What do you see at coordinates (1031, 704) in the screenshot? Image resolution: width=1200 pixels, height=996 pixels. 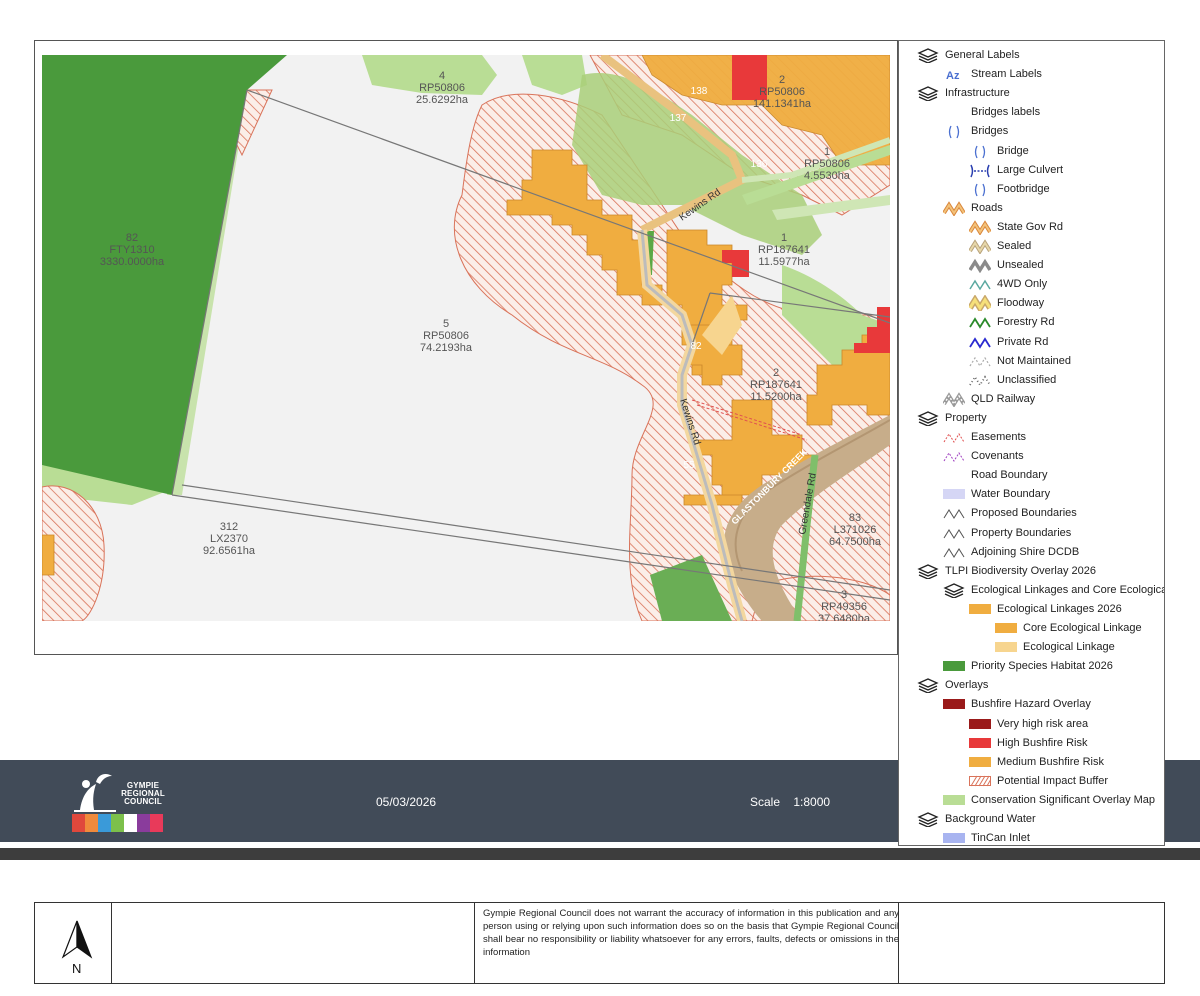 I see `legend-item-label: Bushfire Hazard Overlay` at bounding box center [1031, 704].